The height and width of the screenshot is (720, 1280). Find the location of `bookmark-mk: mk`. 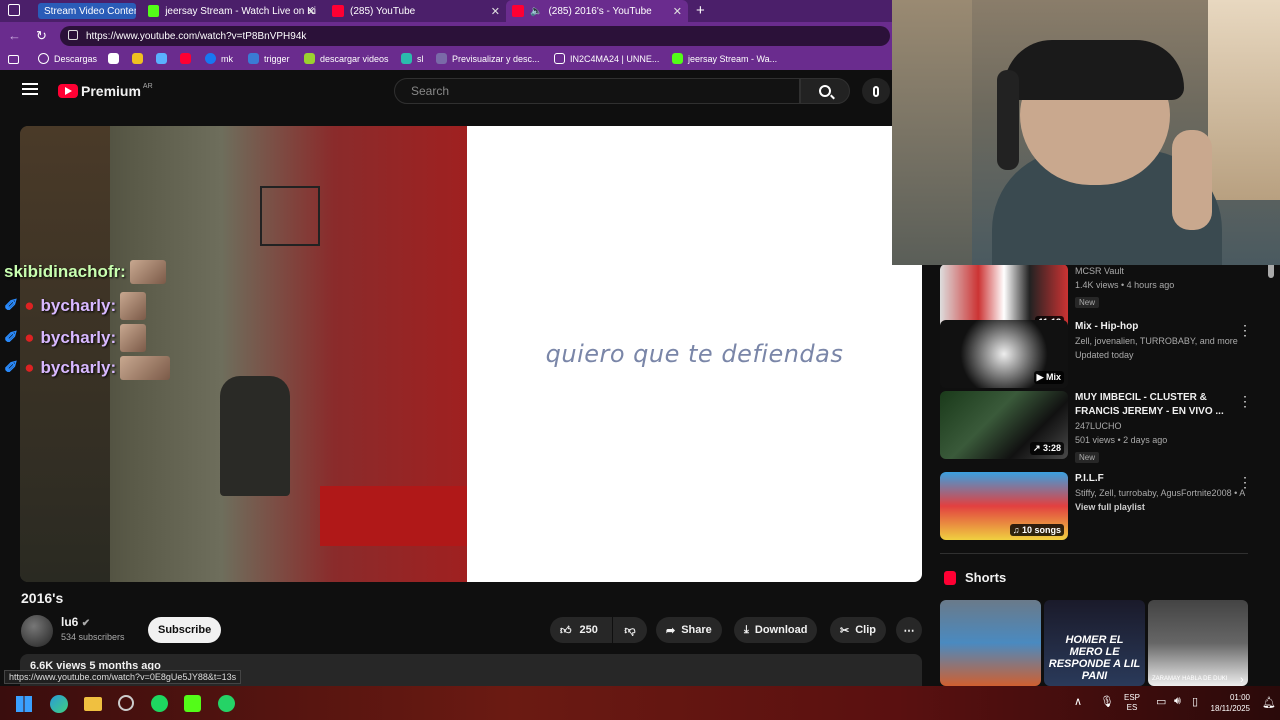

bookmark-mk: mk is located at coordinates (219, 58).